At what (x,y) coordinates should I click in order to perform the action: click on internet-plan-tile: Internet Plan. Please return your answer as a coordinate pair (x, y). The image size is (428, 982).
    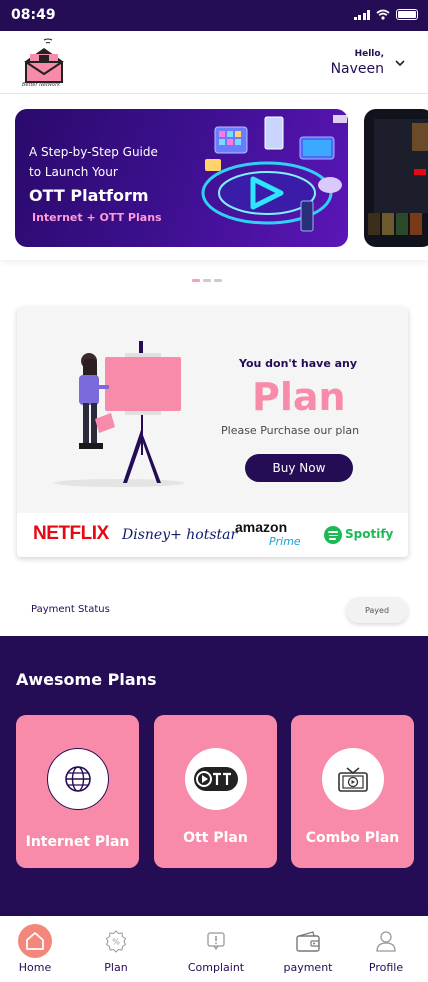
    Looking at the image, I should click on (77, 791).